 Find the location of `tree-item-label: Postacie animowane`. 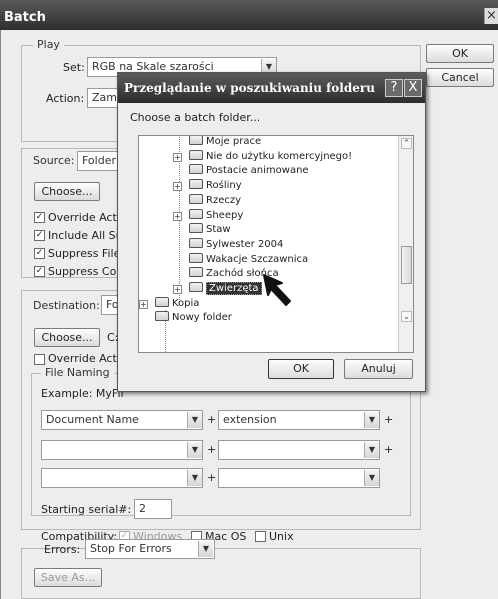

tree-item-label: Postacie animowane is located at coordinates (257, 171).